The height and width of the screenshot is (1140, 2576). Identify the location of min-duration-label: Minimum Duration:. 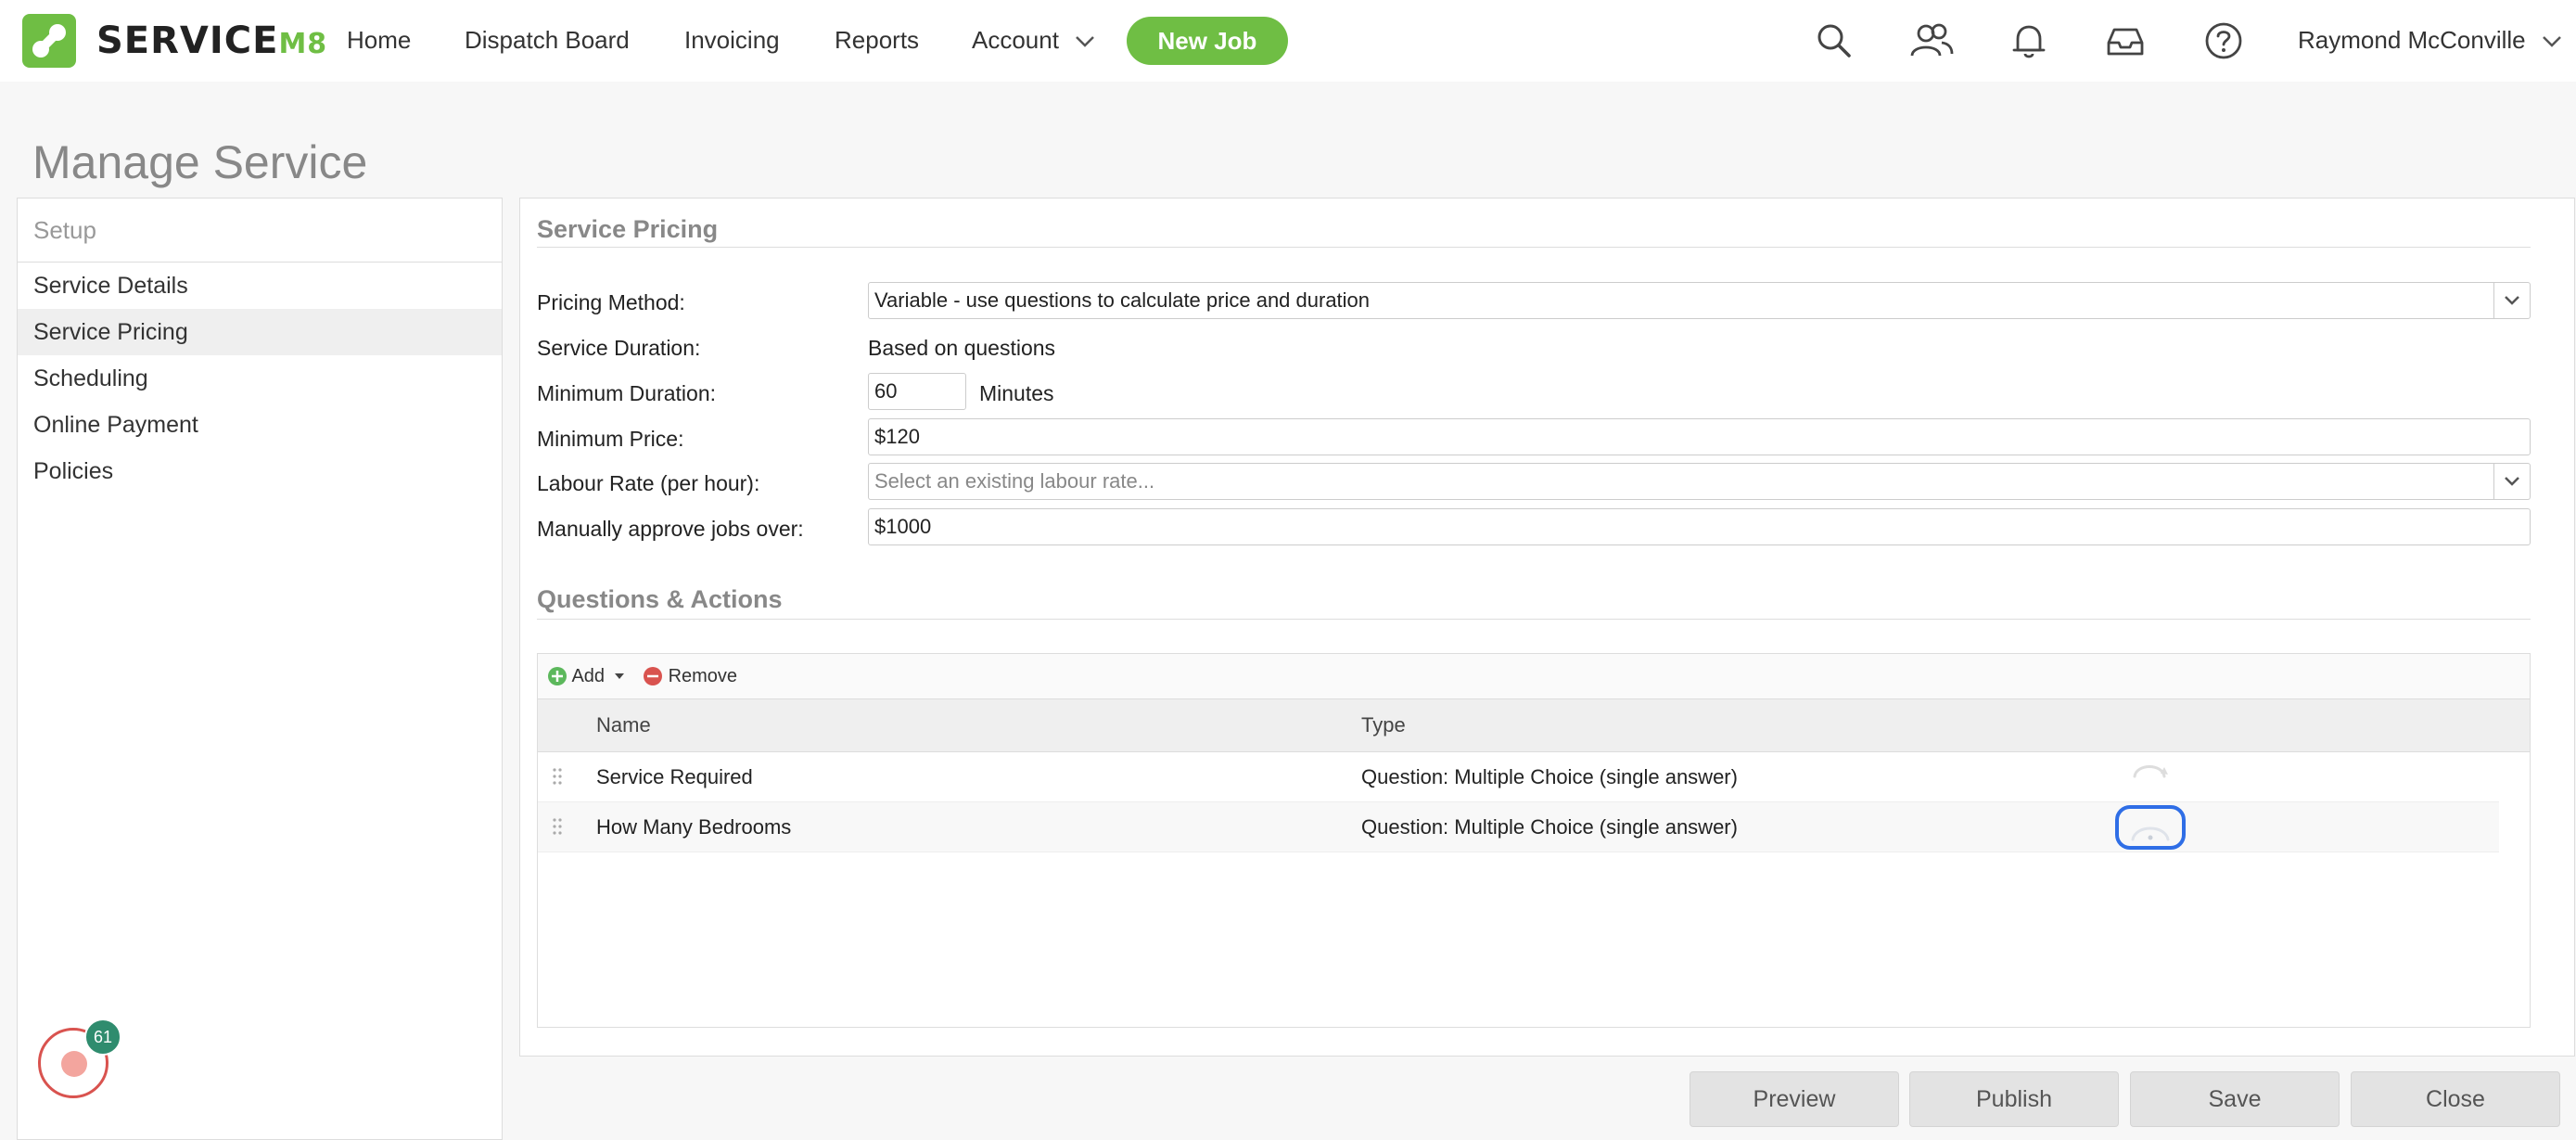
(626, 393).